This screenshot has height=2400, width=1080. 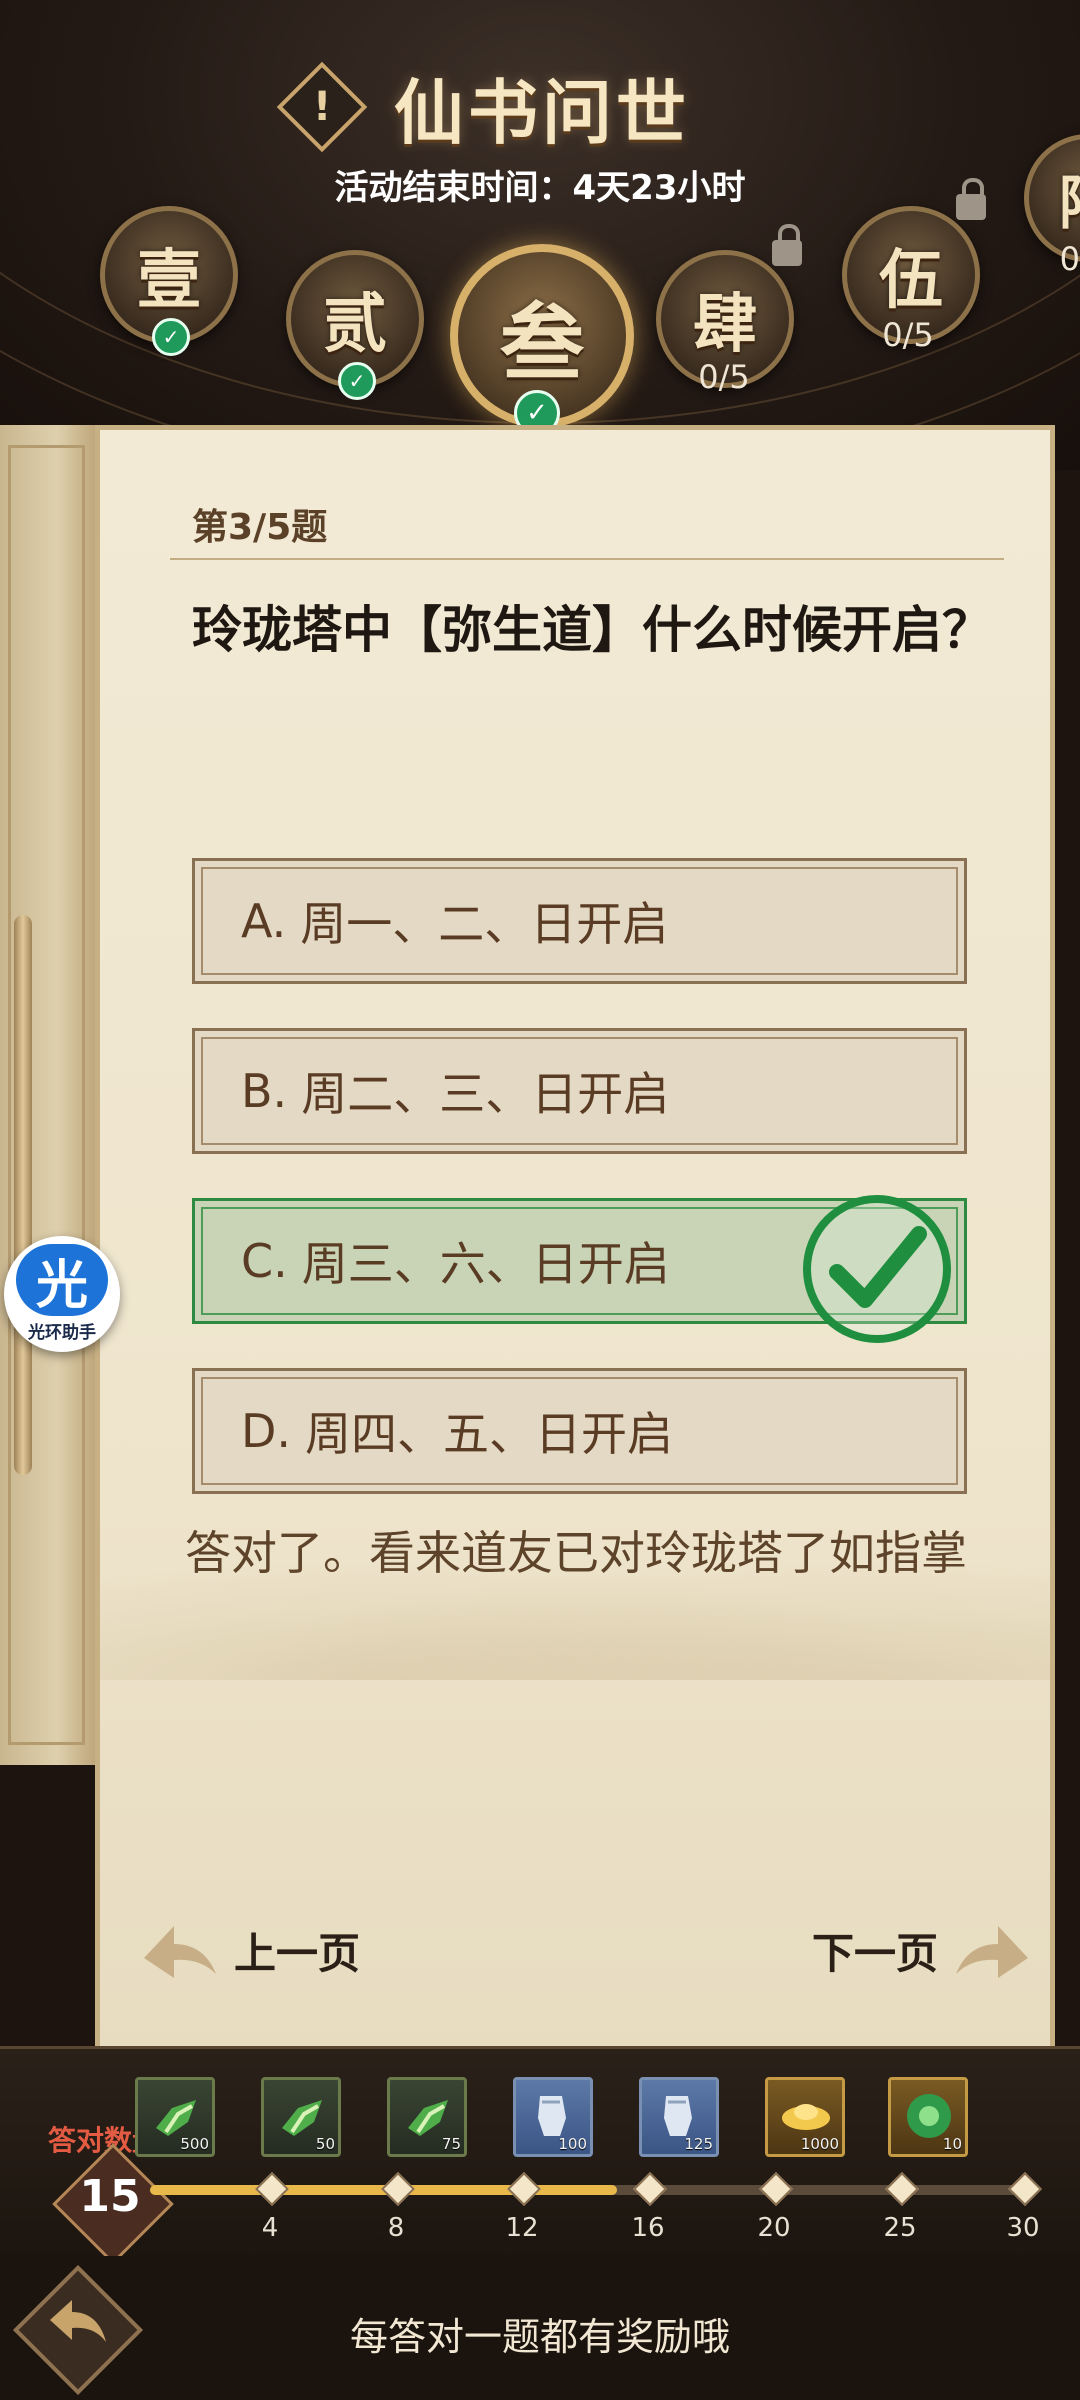 I want to click on stage-char: 壹, so click(x=169, y=280).